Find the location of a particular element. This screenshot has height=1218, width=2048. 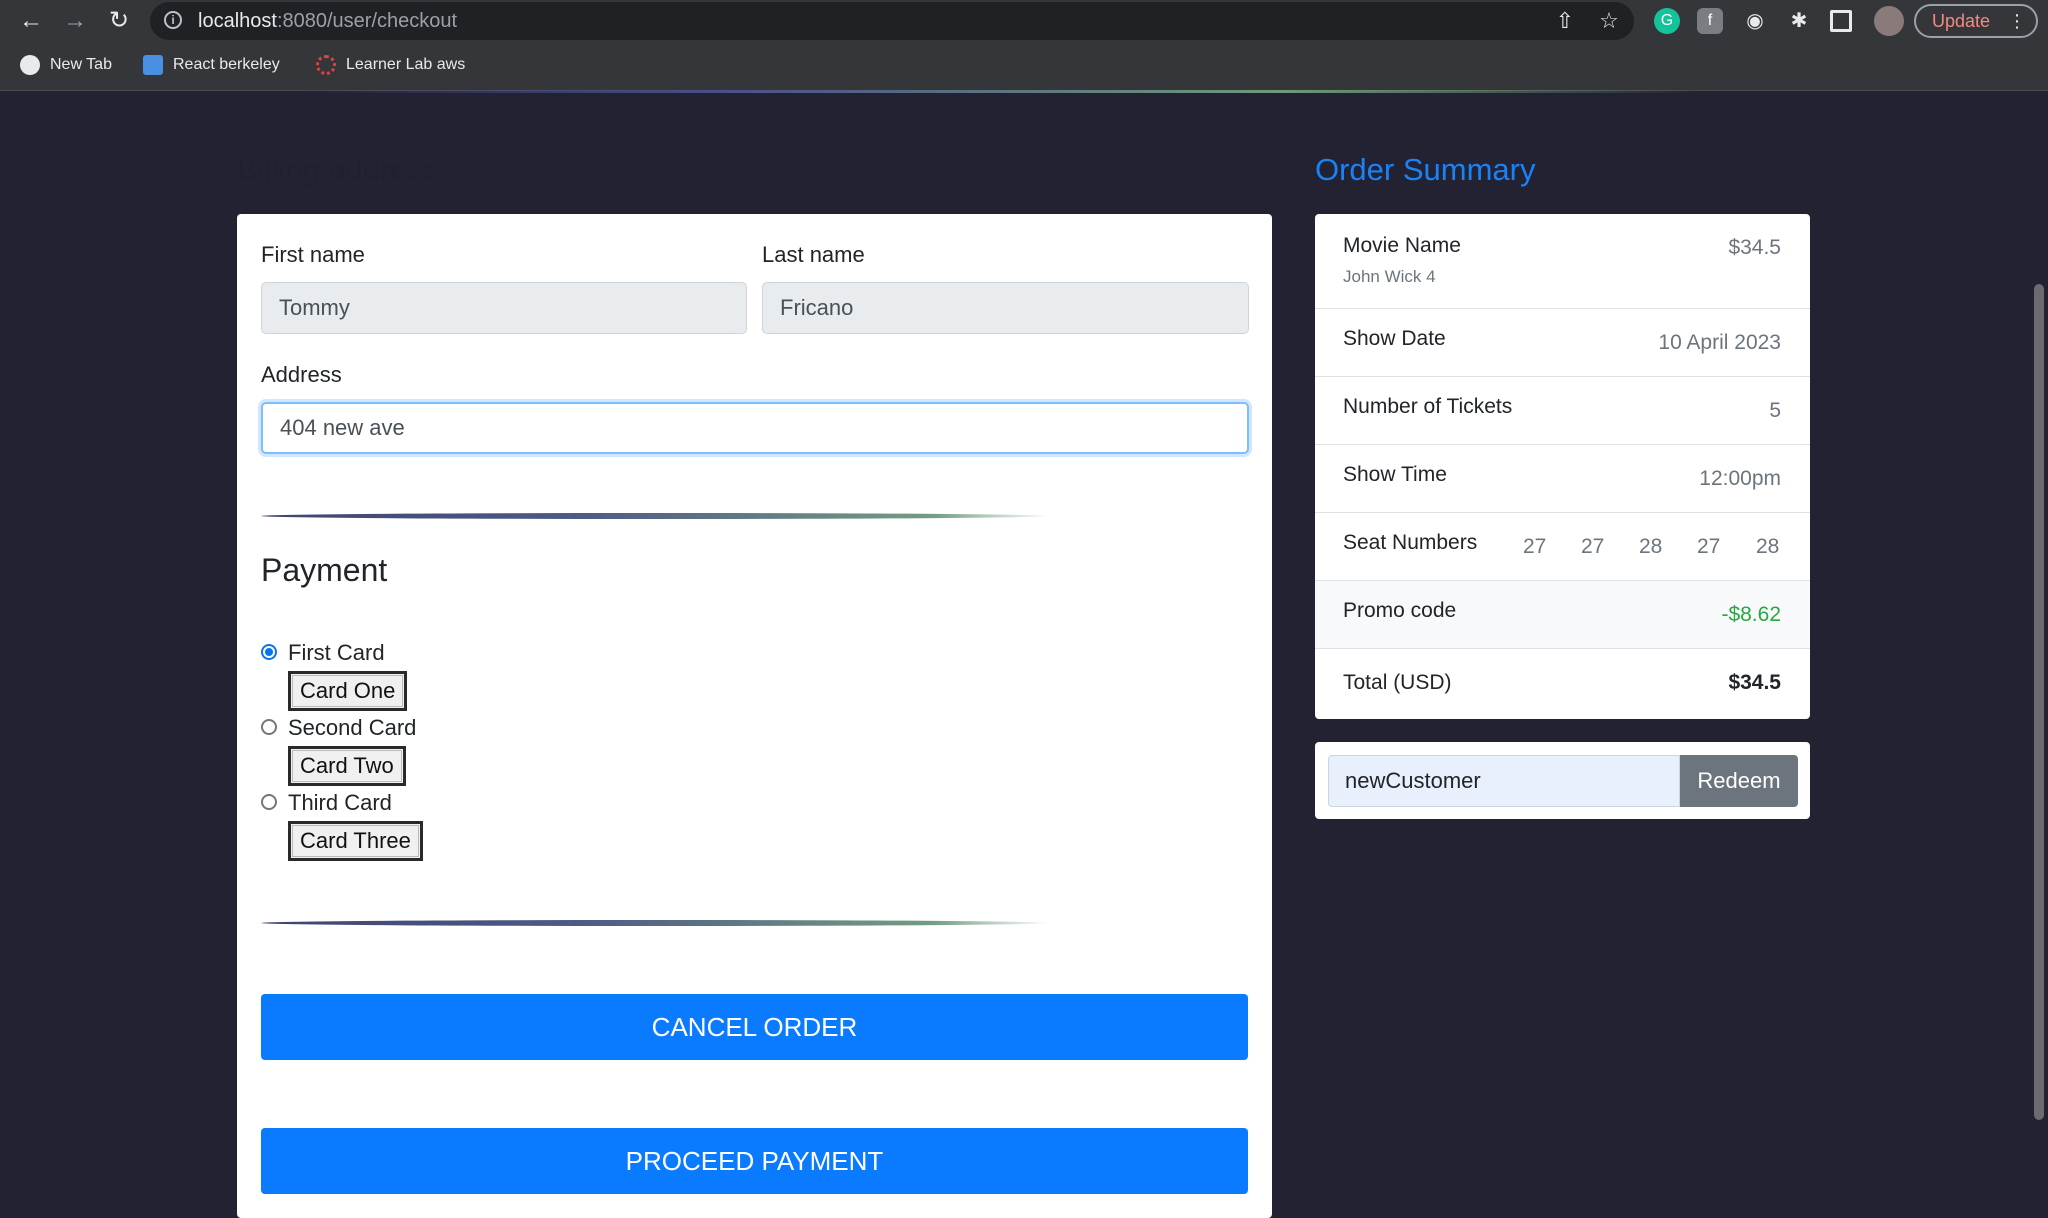

first-name-input: Tommy is located at coordinates (504, 308).